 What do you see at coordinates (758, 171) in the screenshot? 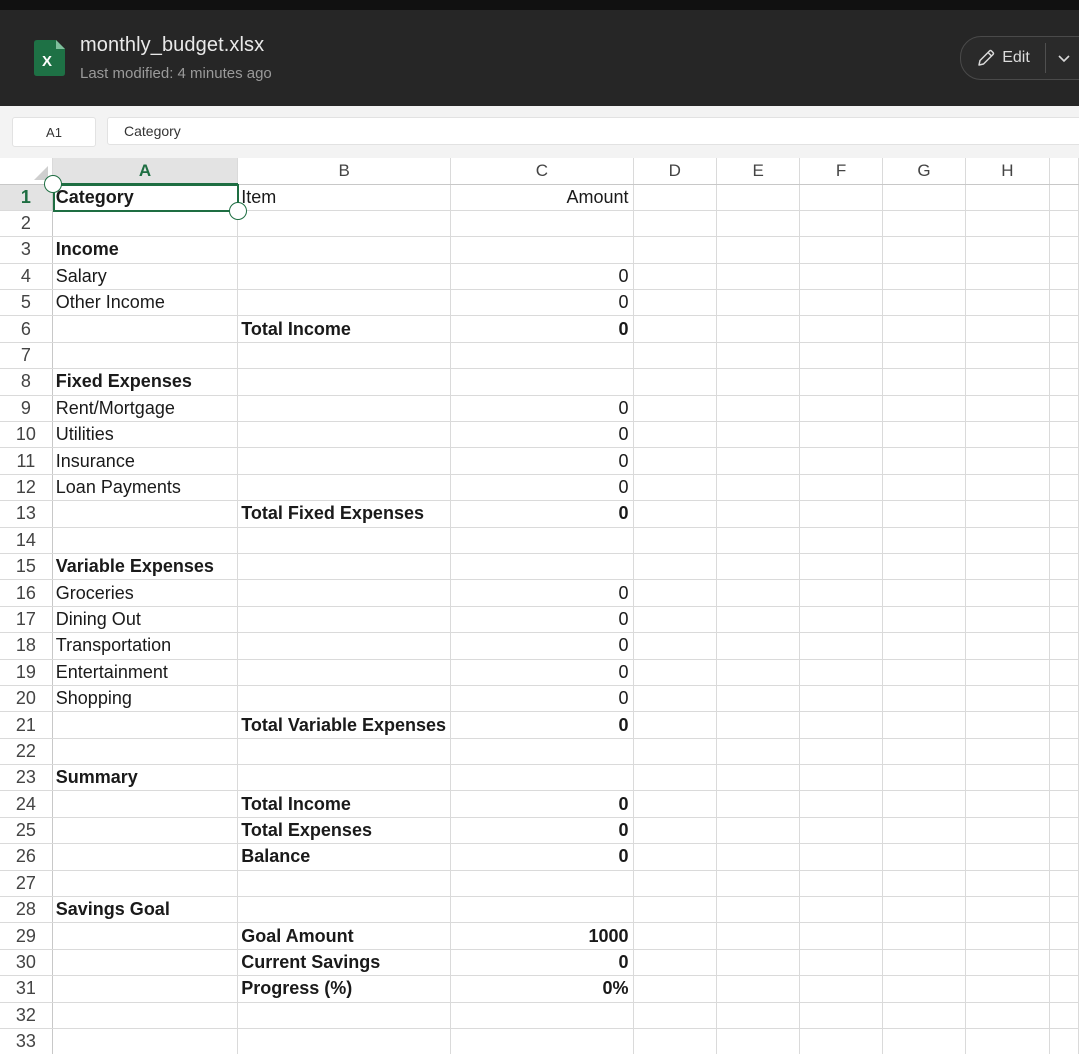
I see `column-header-e: E` at bounding box center [758, 171].